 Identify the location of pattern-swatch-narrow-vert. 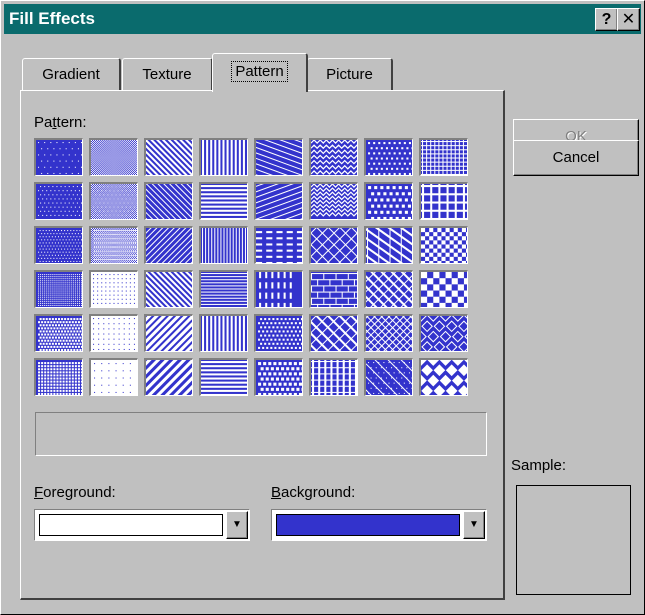
(223, 333).